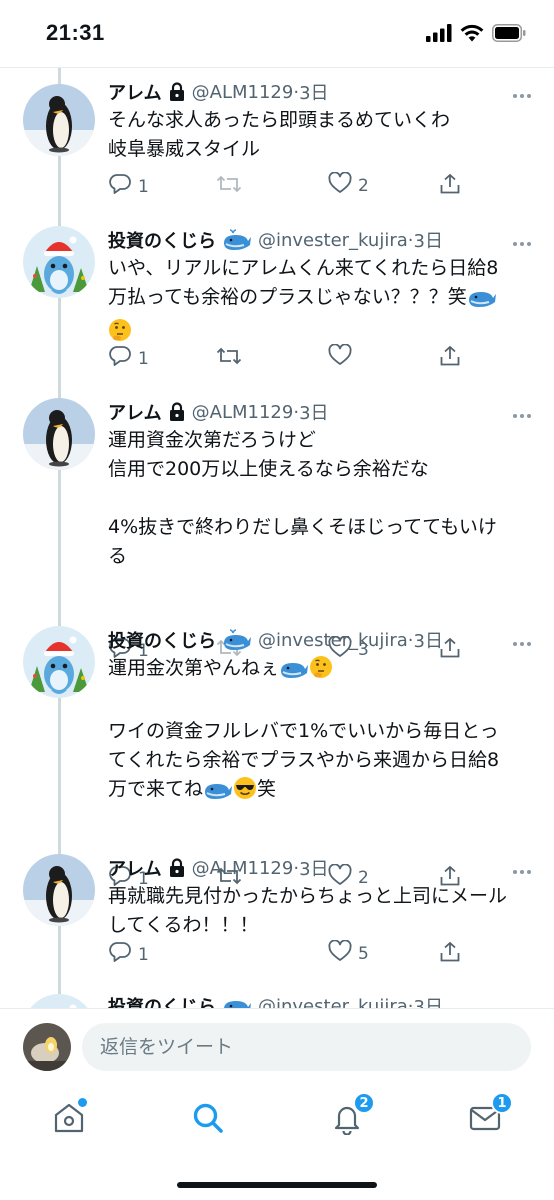  Describe the element at coordinates (118, 556) in the screenshot. I see `tweet-line: る` at that location.